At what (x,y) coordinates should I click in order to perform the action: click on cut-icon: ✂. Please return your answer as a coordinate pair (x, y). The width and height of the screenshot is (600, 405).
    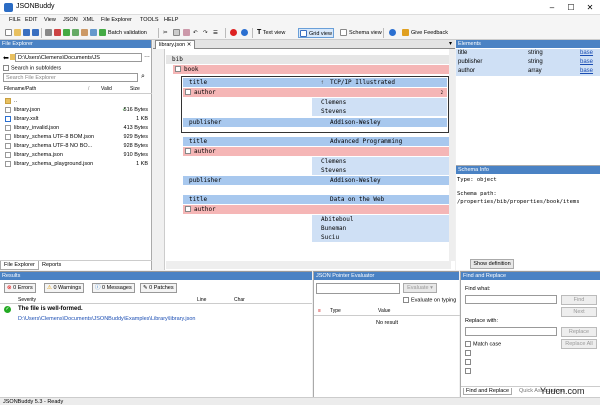
    Looking at the image, I should click on (165, 33).